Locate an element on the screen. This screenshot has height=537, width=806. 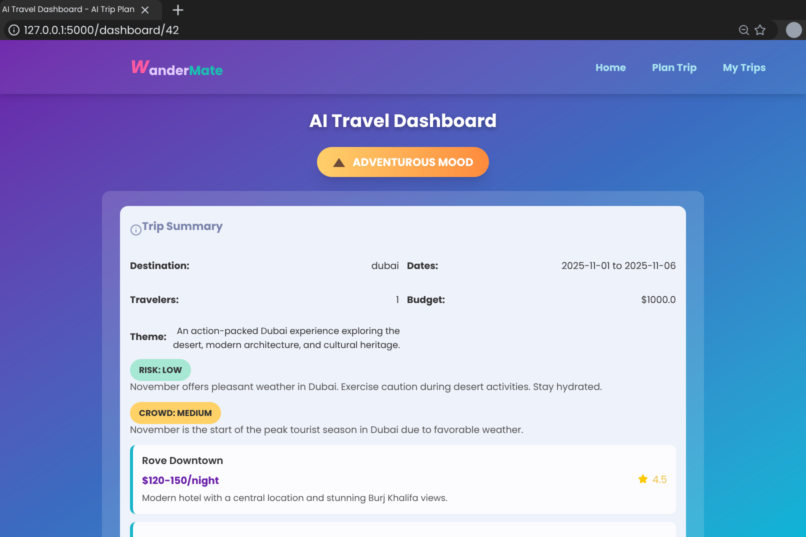
field-label: Dates: is located at coordinates (422, 267).